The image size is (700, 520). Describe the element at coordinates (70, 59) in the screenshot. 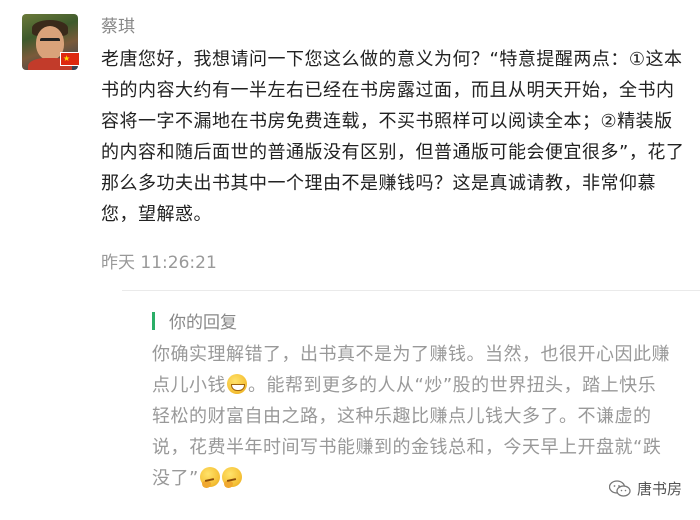

I see `china-flag-icon: ★` at that location.